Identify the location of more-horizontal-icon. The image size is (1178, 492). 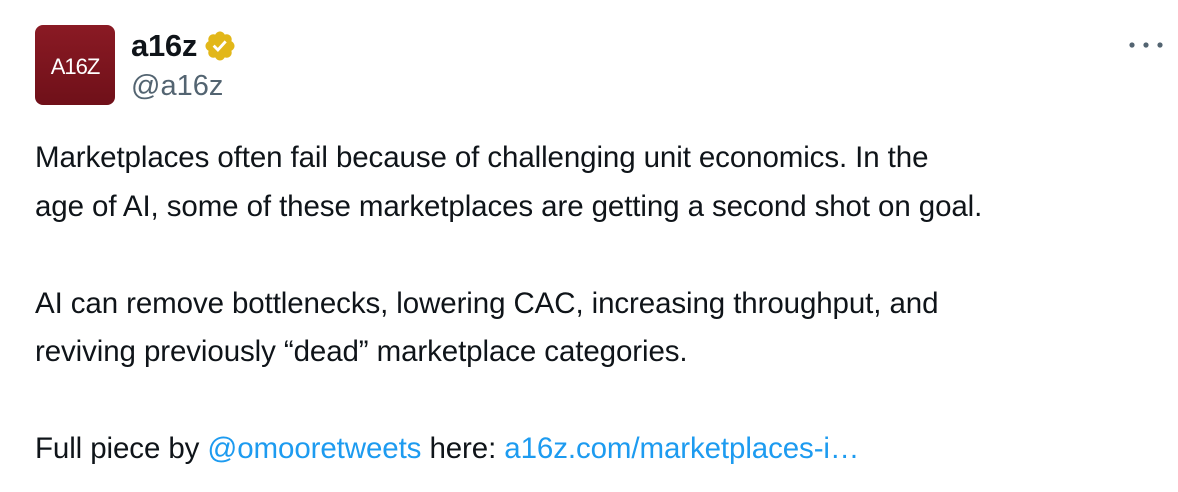
(1146, 45).